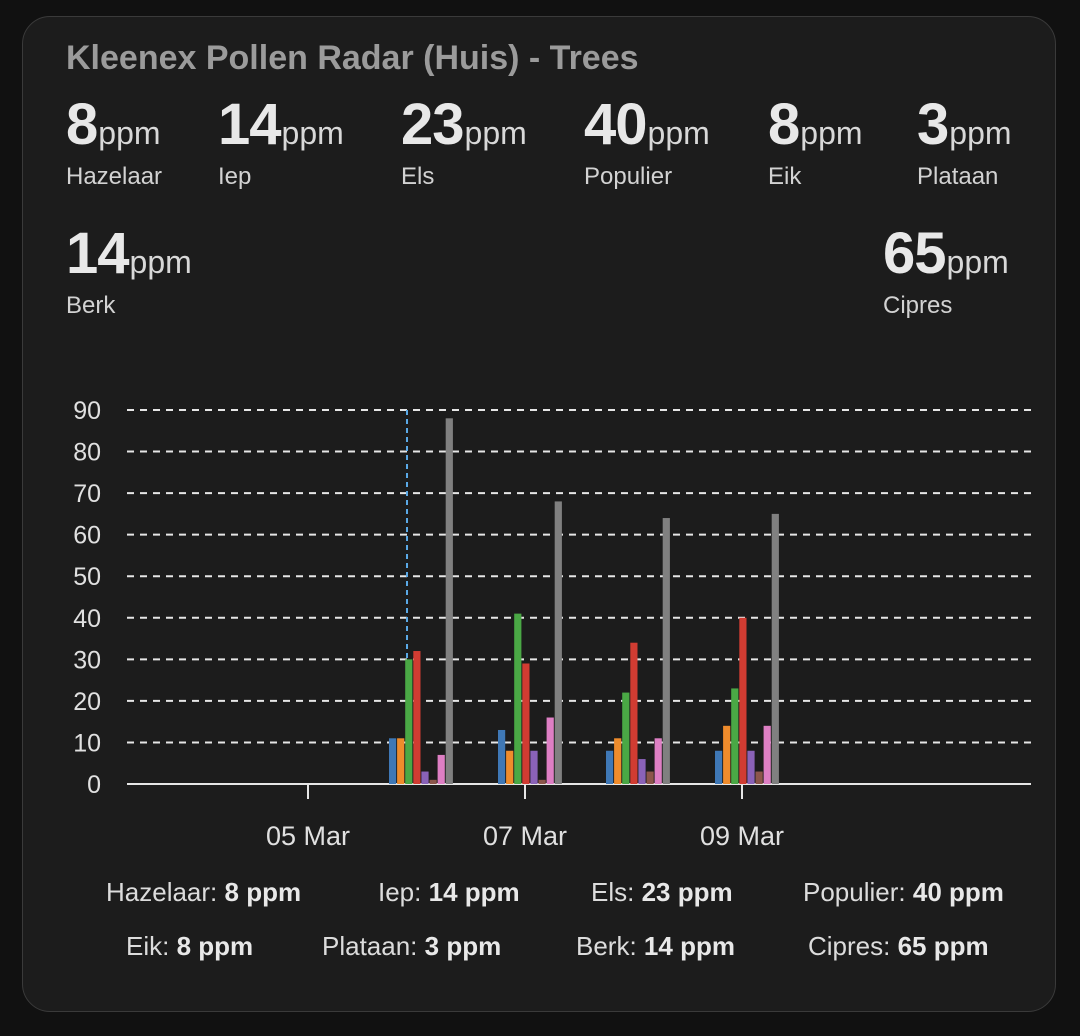  I want to click on y-tick-label: 20, so click(87, 702).